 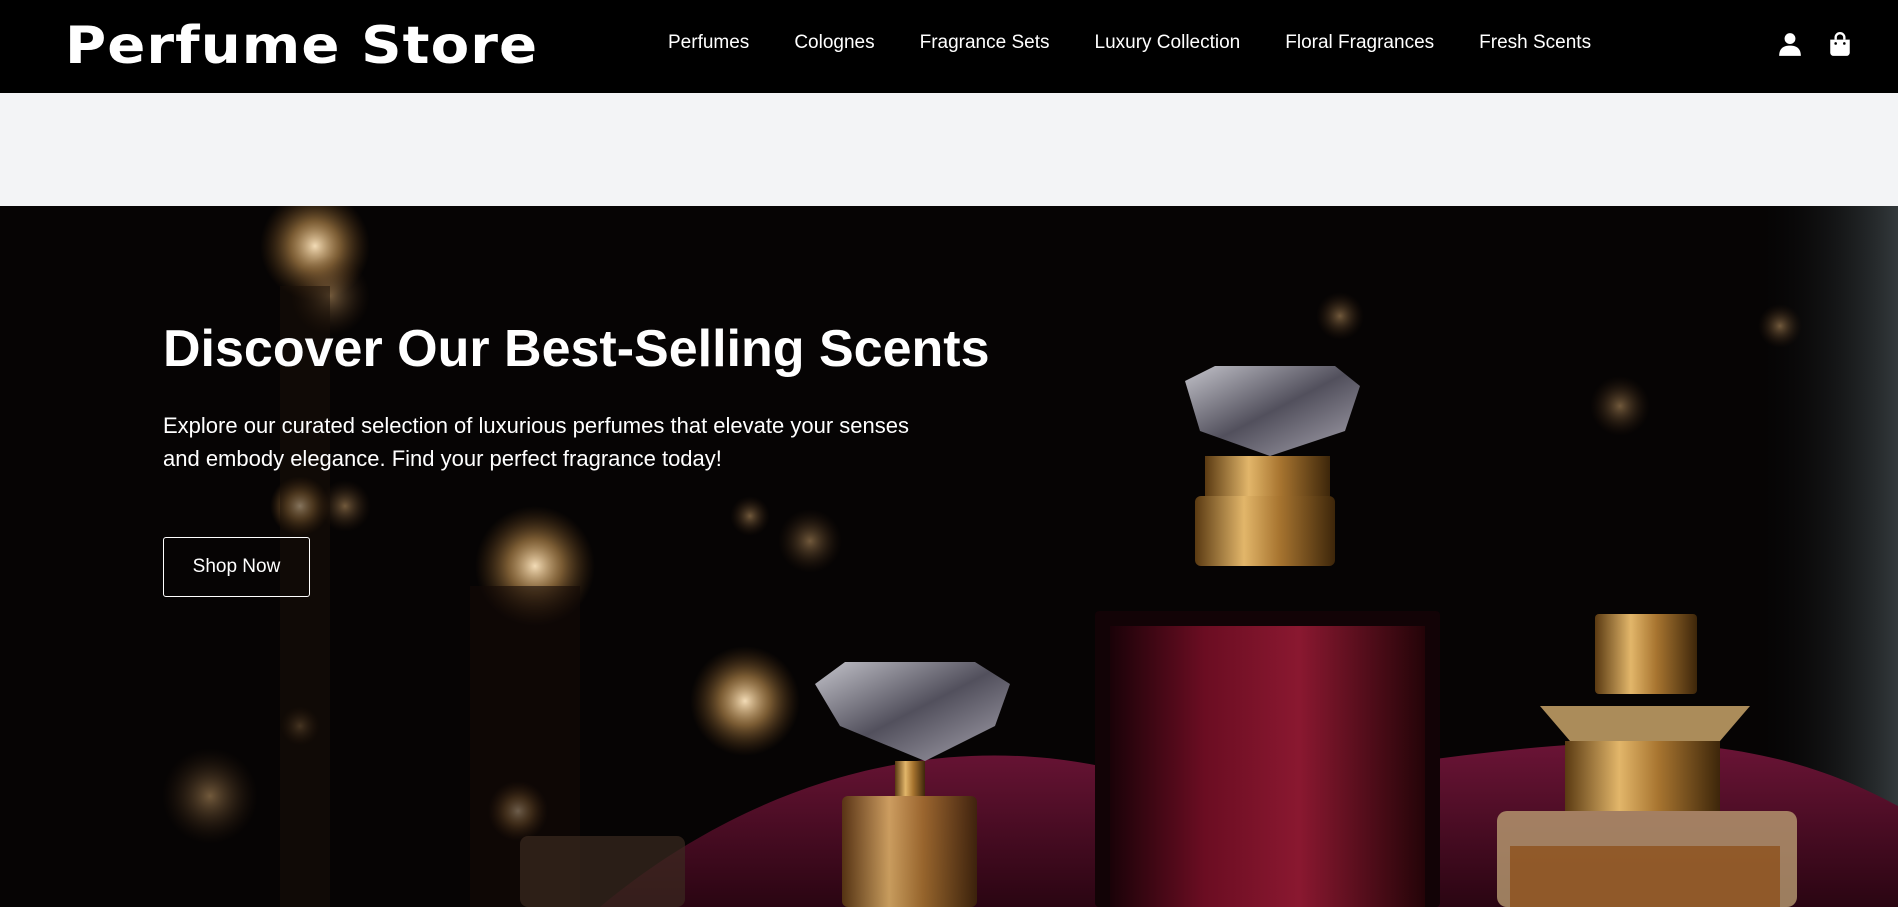 I want to click on banner-spacer, so click(x=949, y=149).